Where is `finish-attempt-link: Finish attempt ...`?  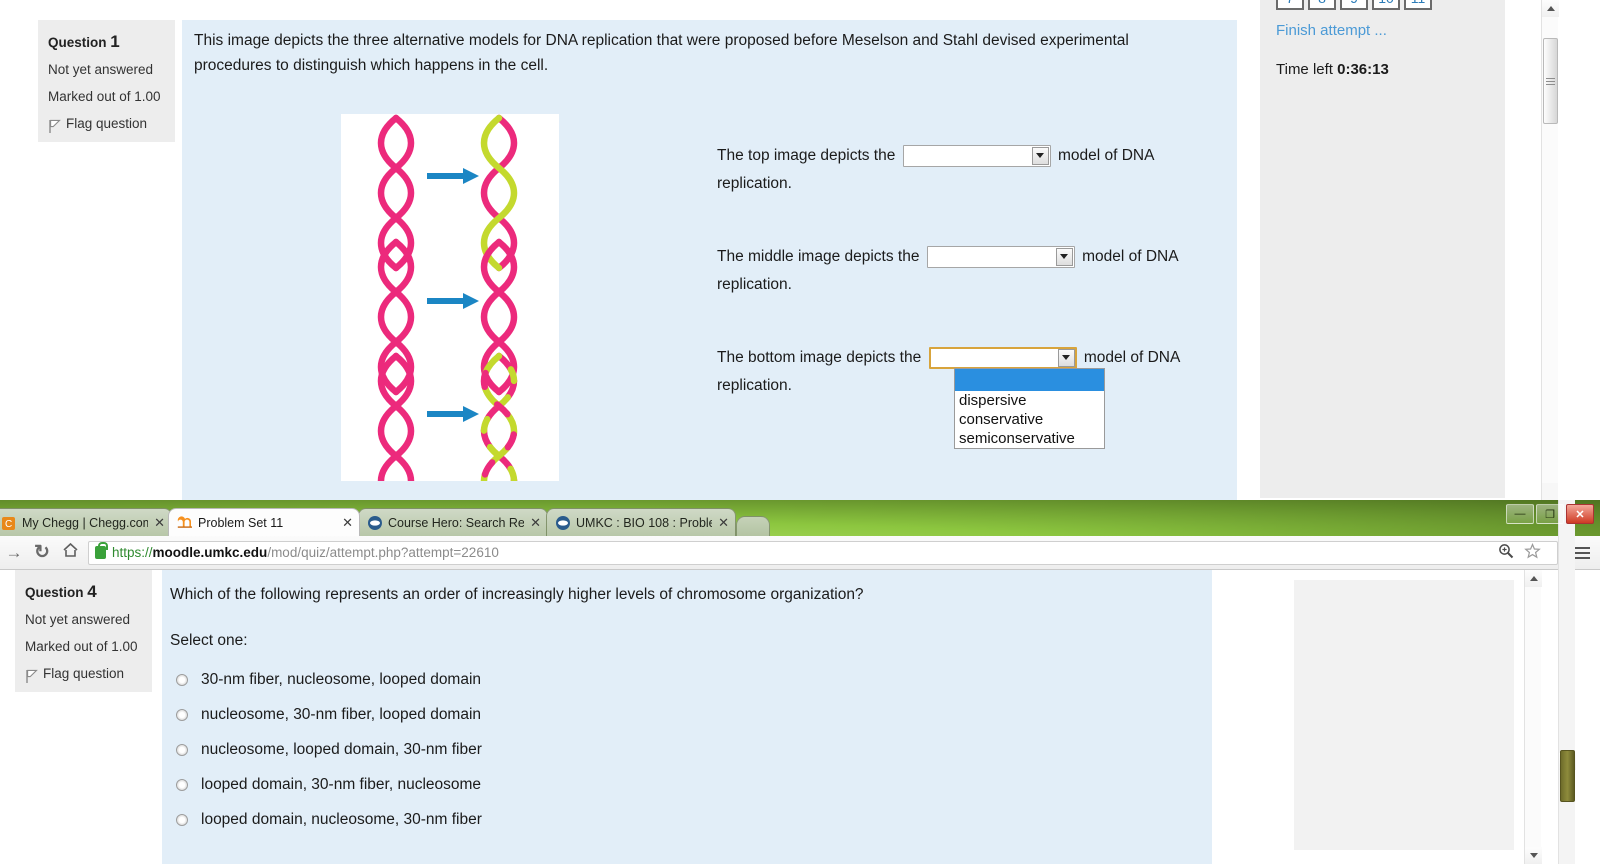 finish-attempt-link: Finish attempt ... is located at coordinates (1331, 30).